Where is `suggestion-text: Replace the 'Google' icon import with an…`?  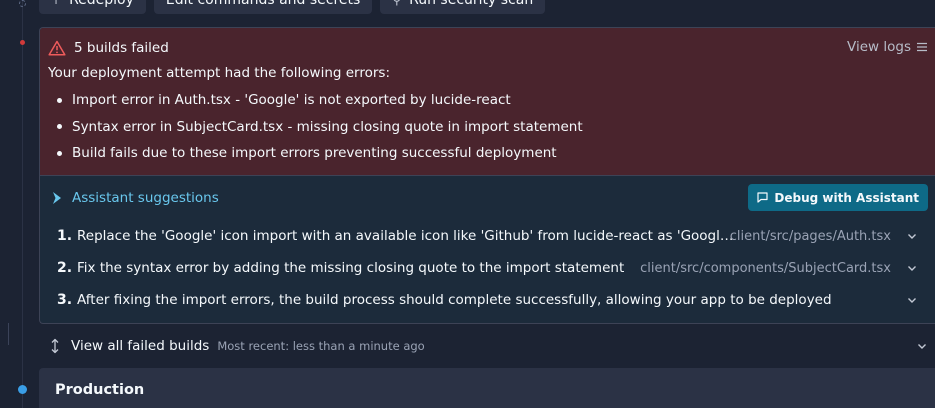 suggestion-text: Replace the 'Google' icon import with an… is located at coordinates (407, 236).